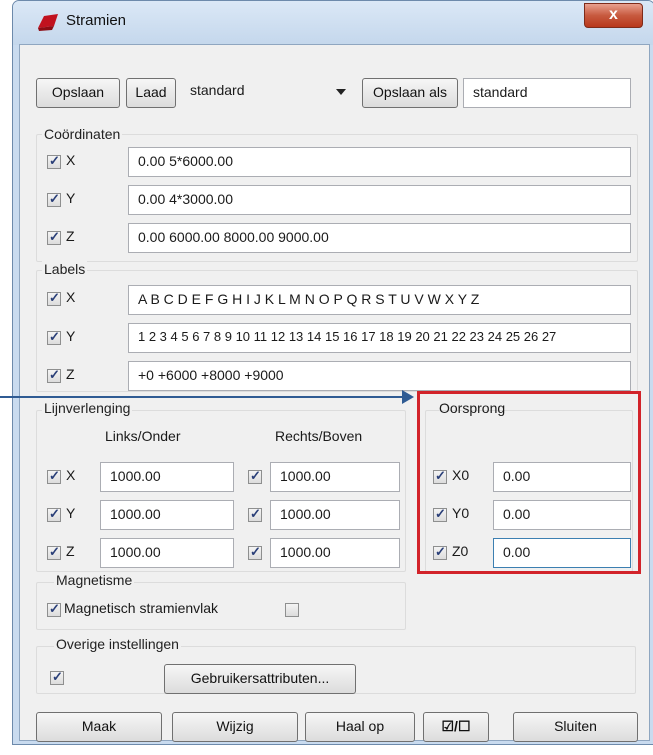 The image size is (653, 755). What do you see at coordinates (562, 553) in the screenshot?
I see `origin-z0-input: 0.00` at bounding box center [562, 553].